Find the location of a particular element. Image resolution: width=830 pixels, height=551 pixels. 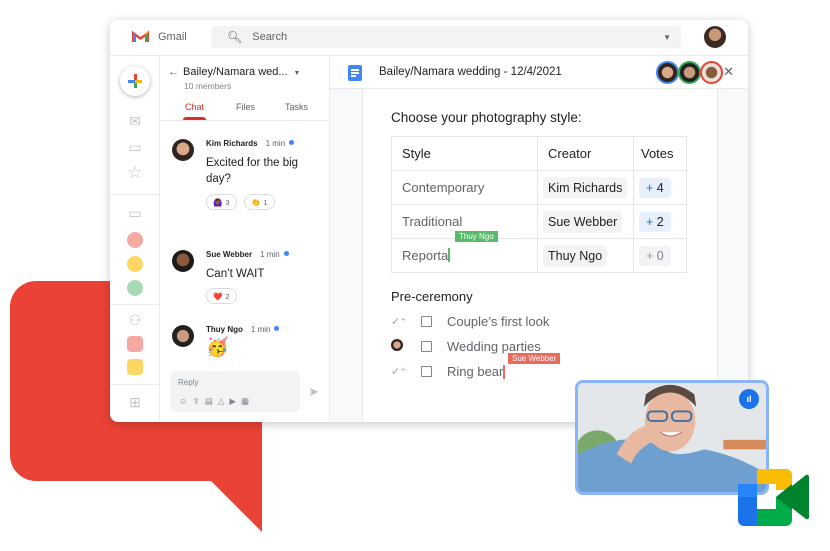

search-input: 🔍︎ Search ▼ is located at coordinates (446, 37).